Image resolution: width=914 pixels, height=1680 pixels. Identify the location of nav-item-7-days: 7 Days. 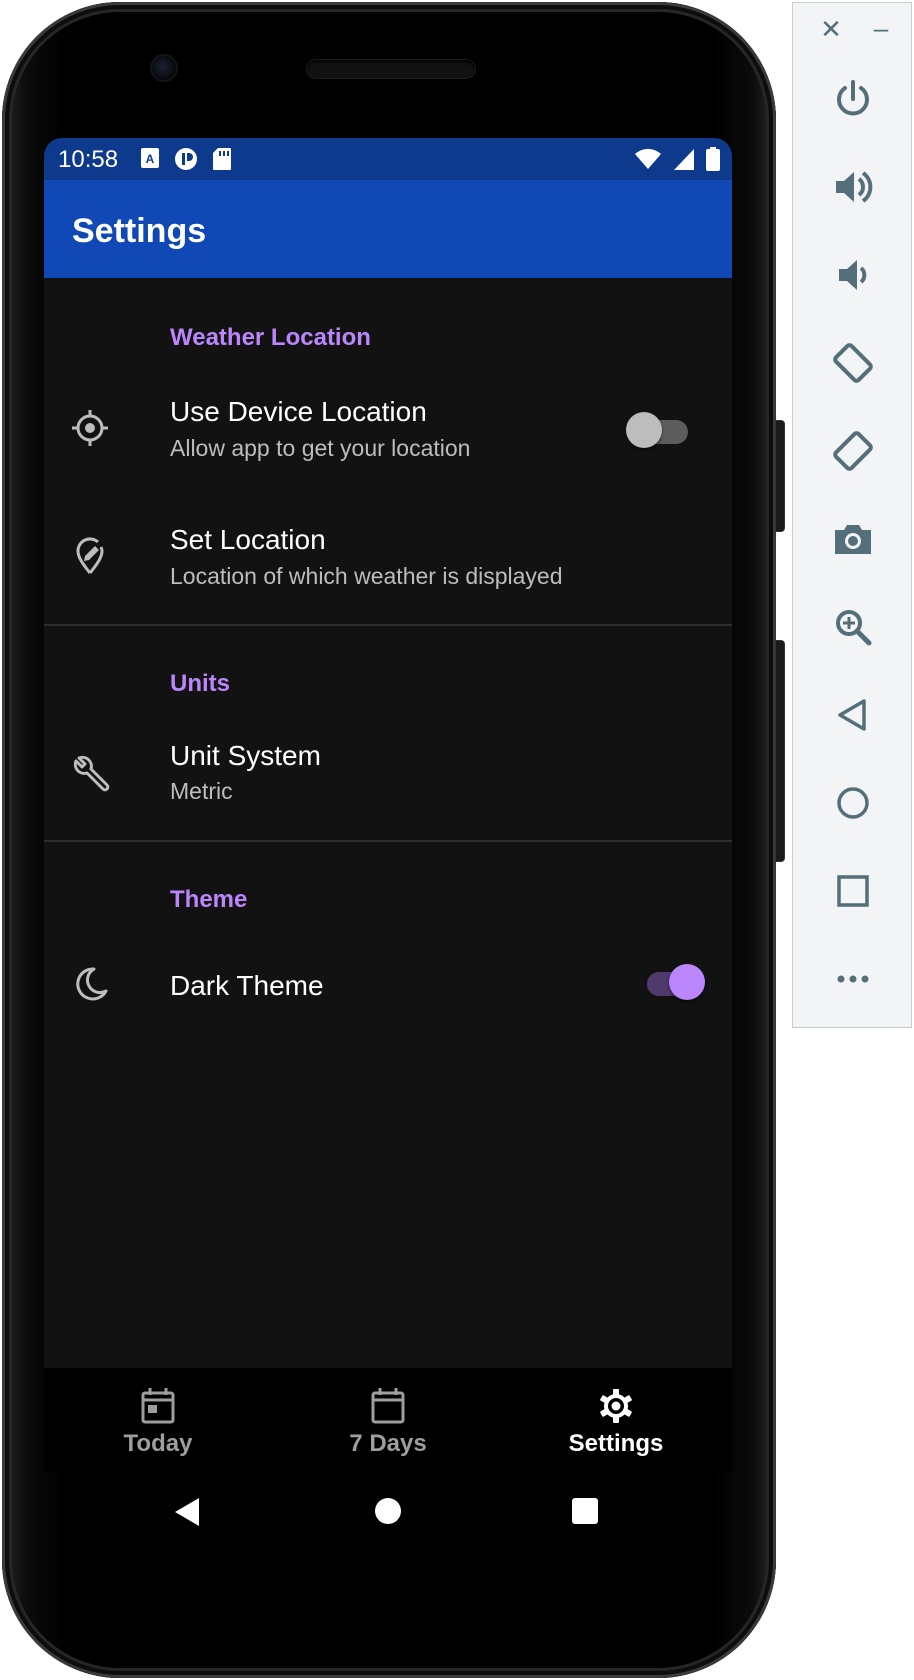
(388, 1422).